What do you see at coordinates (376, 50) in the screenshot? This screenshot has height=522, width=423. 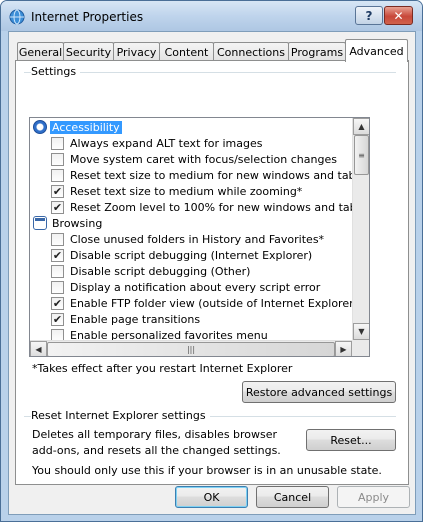 I see `tab-advanced: Advanced` at bounding box center [376, 50].